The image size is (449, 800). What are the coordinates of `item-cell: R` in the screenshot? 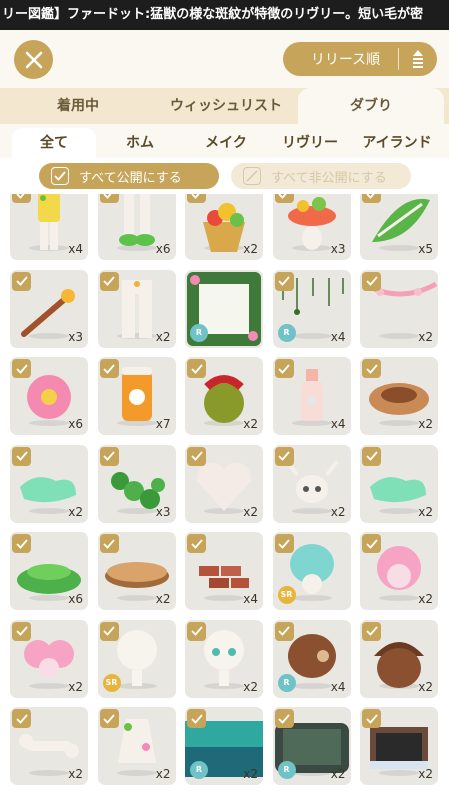 It's located at (224, 308).